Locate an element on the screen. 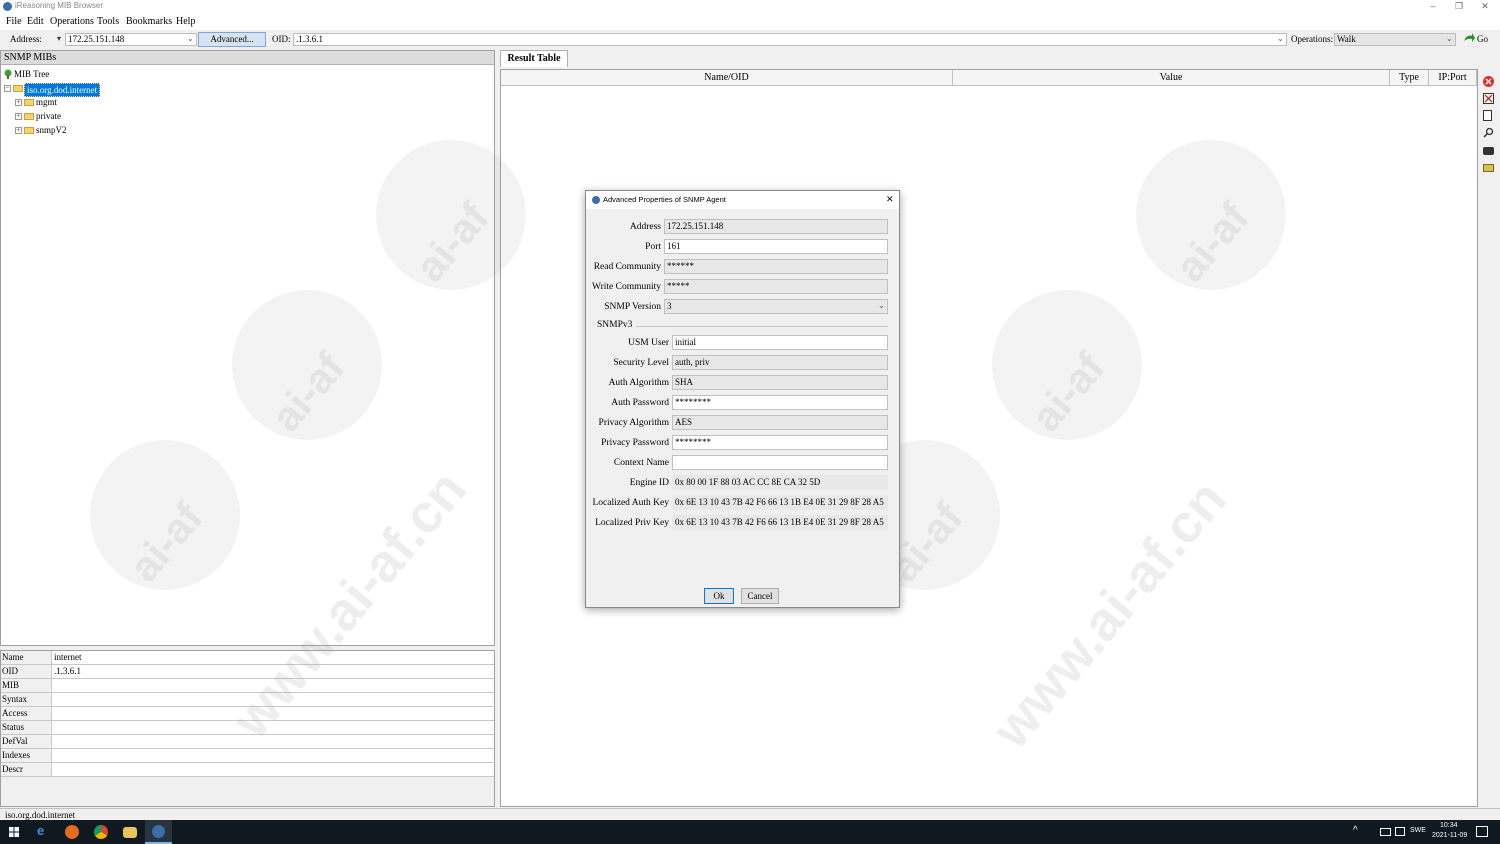  operations-dropdown-icon: ⌄ is located at coordinates (1449, 38).